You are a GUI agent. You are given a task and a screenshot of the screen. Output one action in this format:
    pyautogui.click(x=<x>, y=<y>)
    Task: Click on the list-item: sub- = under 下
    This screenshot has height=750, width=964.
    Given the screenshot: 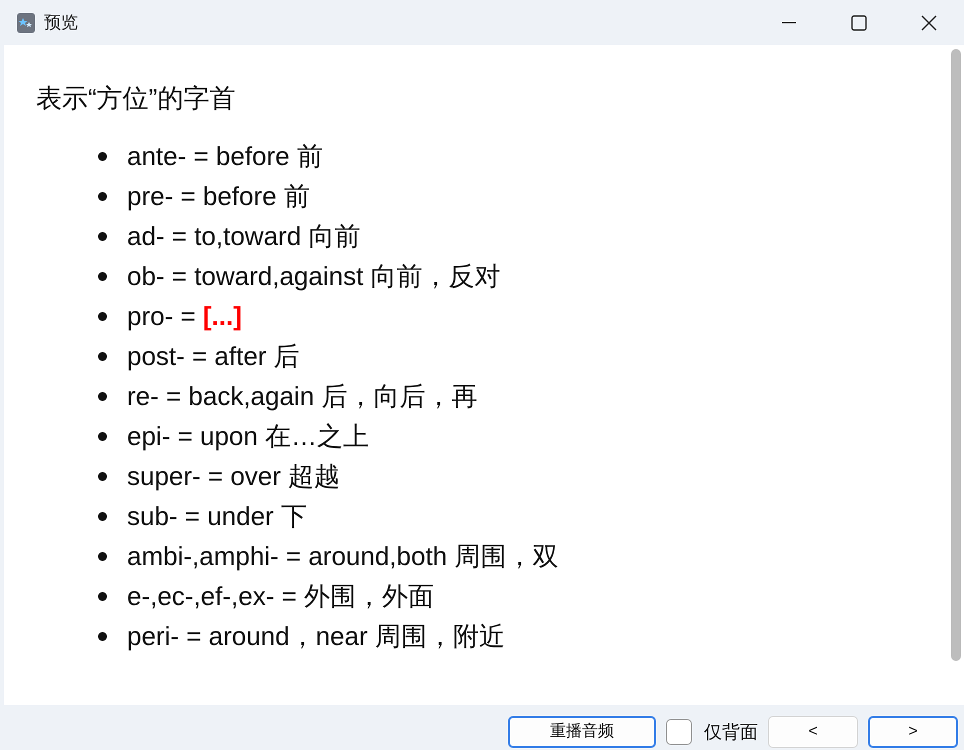 What is the action you would take?
    pyautogui.click(x=217, y=517)
    